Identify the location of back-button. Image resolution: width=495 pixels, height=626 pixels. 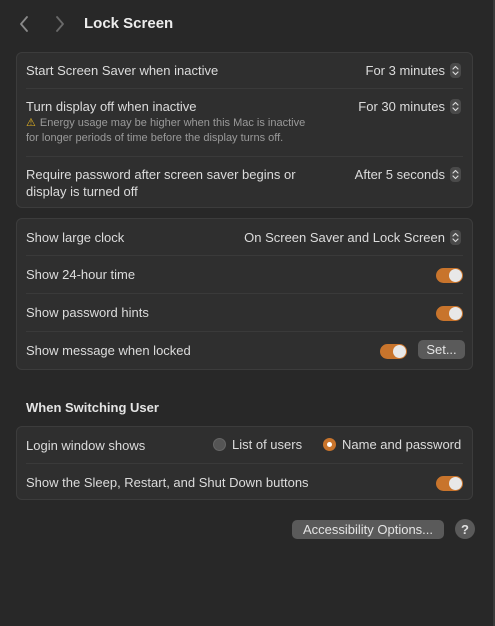
(24, 24).